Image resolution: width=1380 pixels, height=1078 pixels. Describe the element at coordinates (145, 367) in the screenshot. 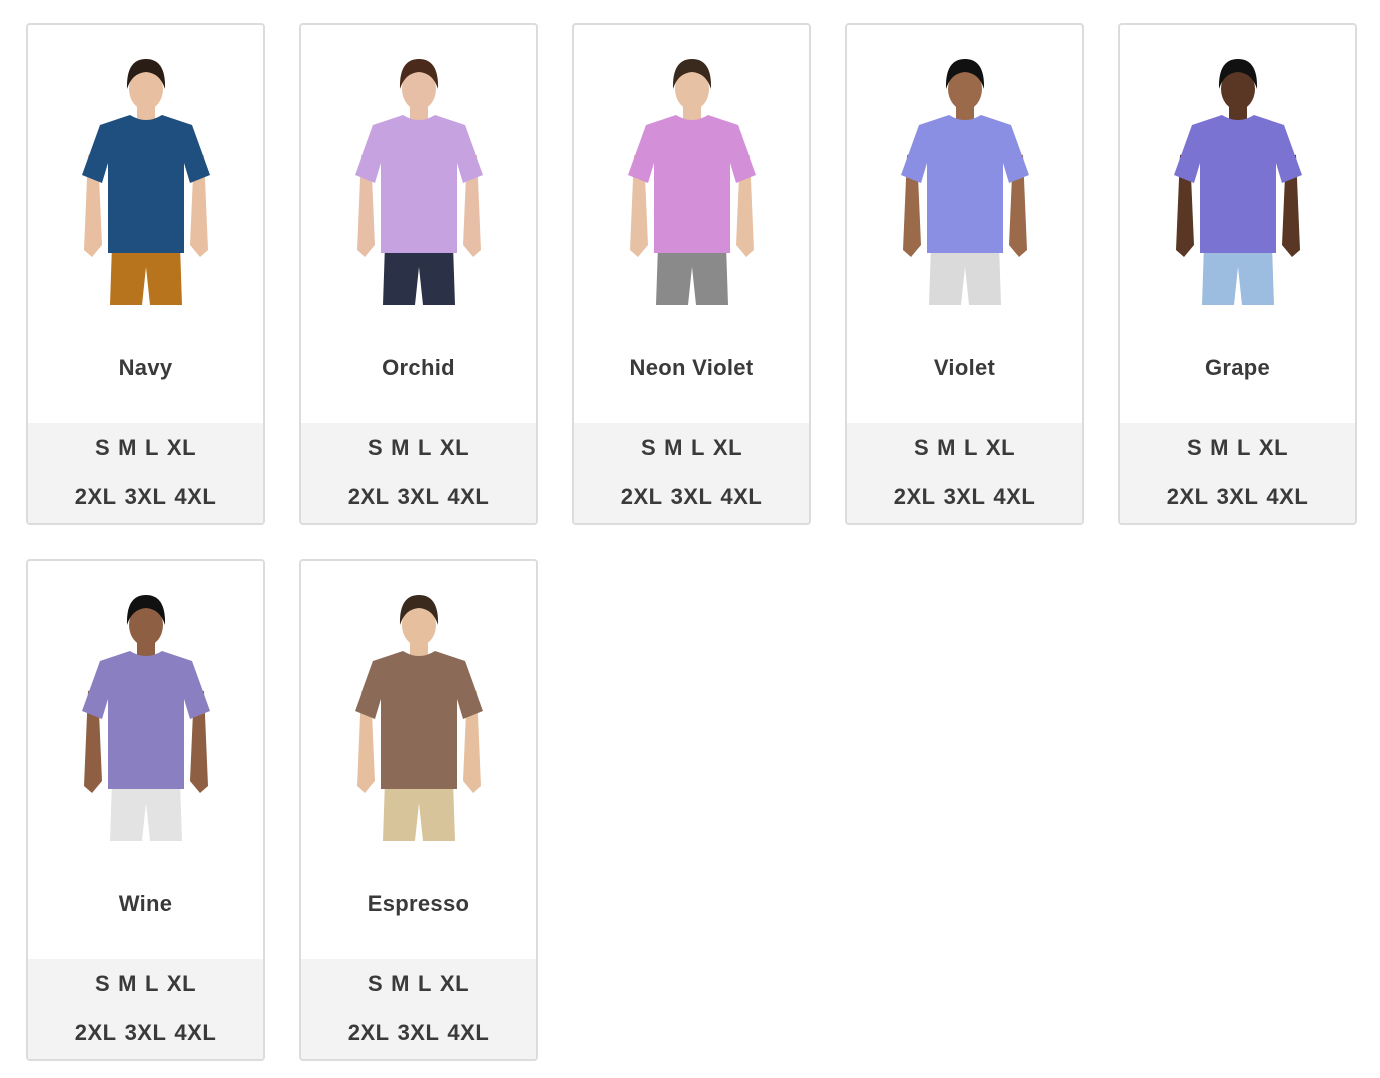

I see `color-name: Navy` at that location.